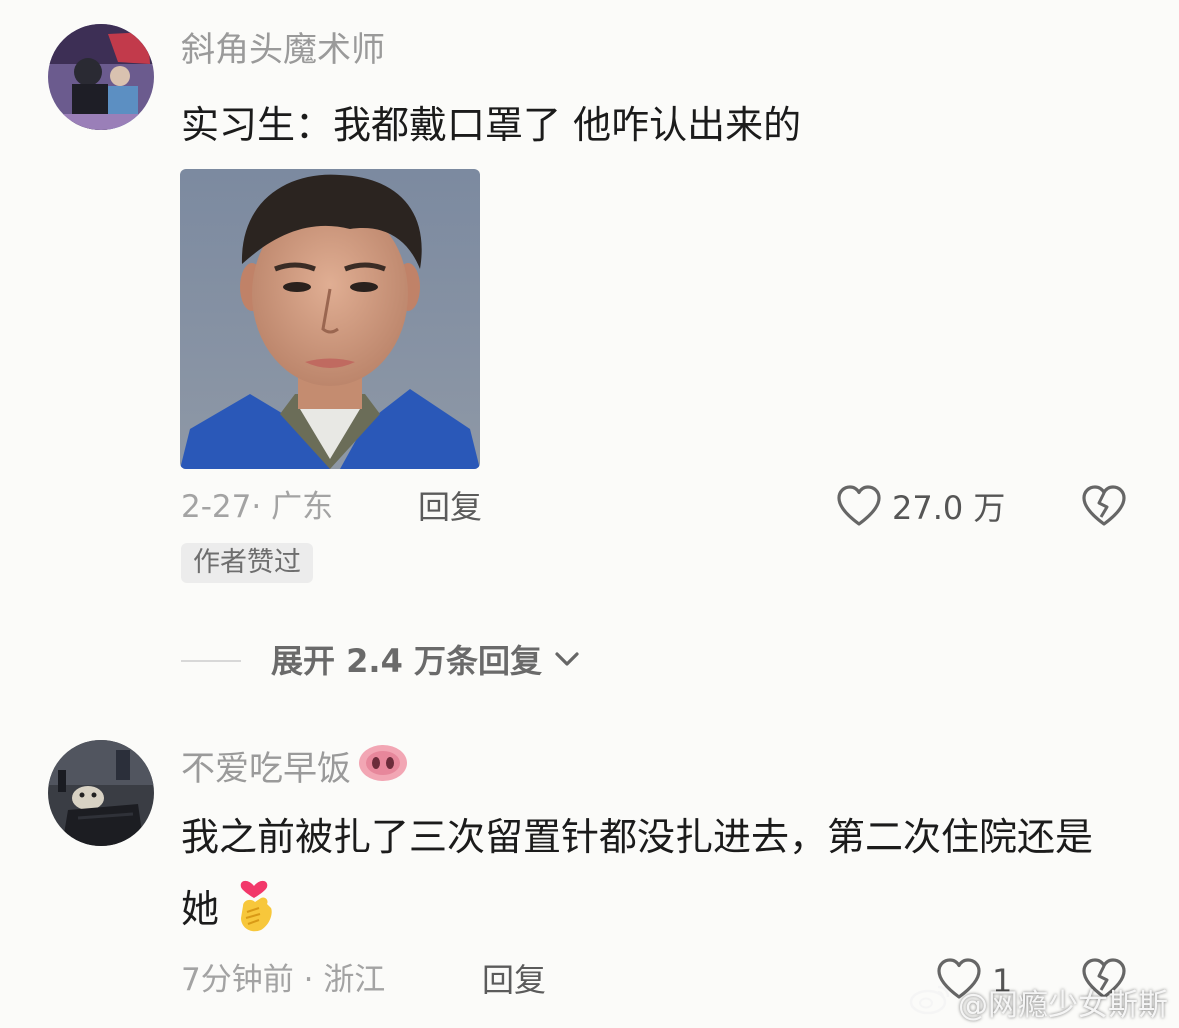  What do you see at coordinates (247, 563) in the screenshot?
I see `author-liked-badge: 作者赞过` at bounding box center [247, 563].